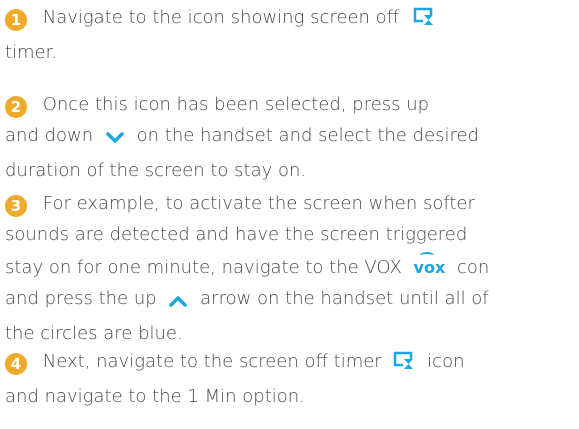  I want to click on step-number-badge: 2, so click(16, 107).